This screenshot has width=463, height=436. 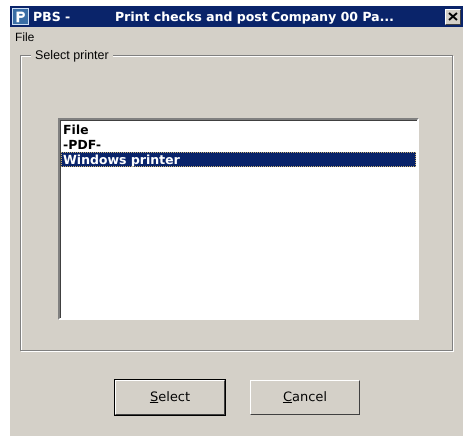 What do you see at coordinates (52, 16) in the screenshot?
I see `window-title: PBS -` at bounding box center [52, 16].